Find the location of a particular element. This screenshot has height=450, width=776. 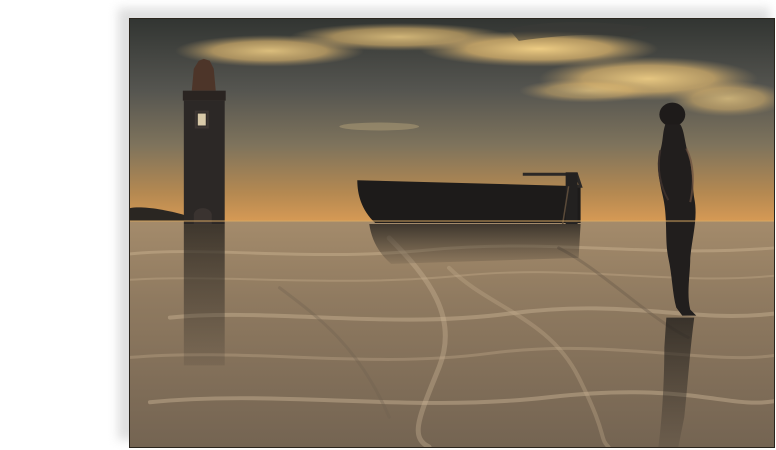

tower-reflection is located at coordinates (204, 295).